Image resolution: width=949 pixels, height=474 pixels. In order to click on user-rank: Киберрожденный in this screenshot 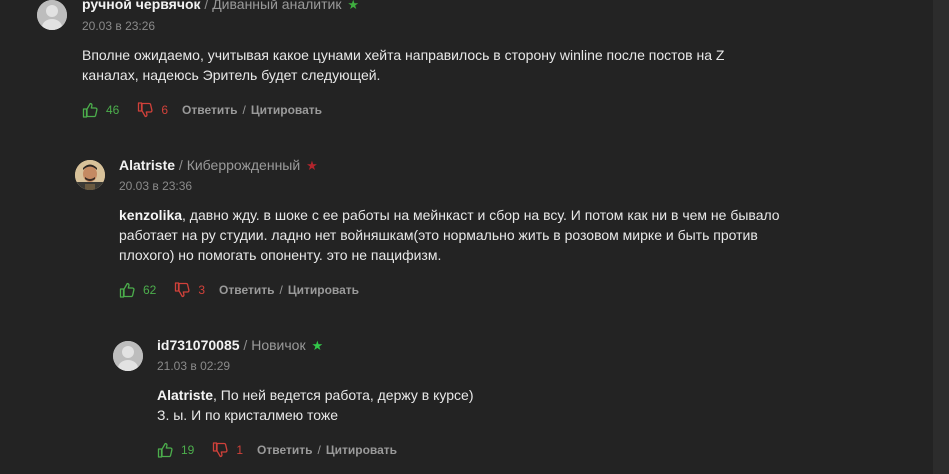, I will do `click(243, 165)`.